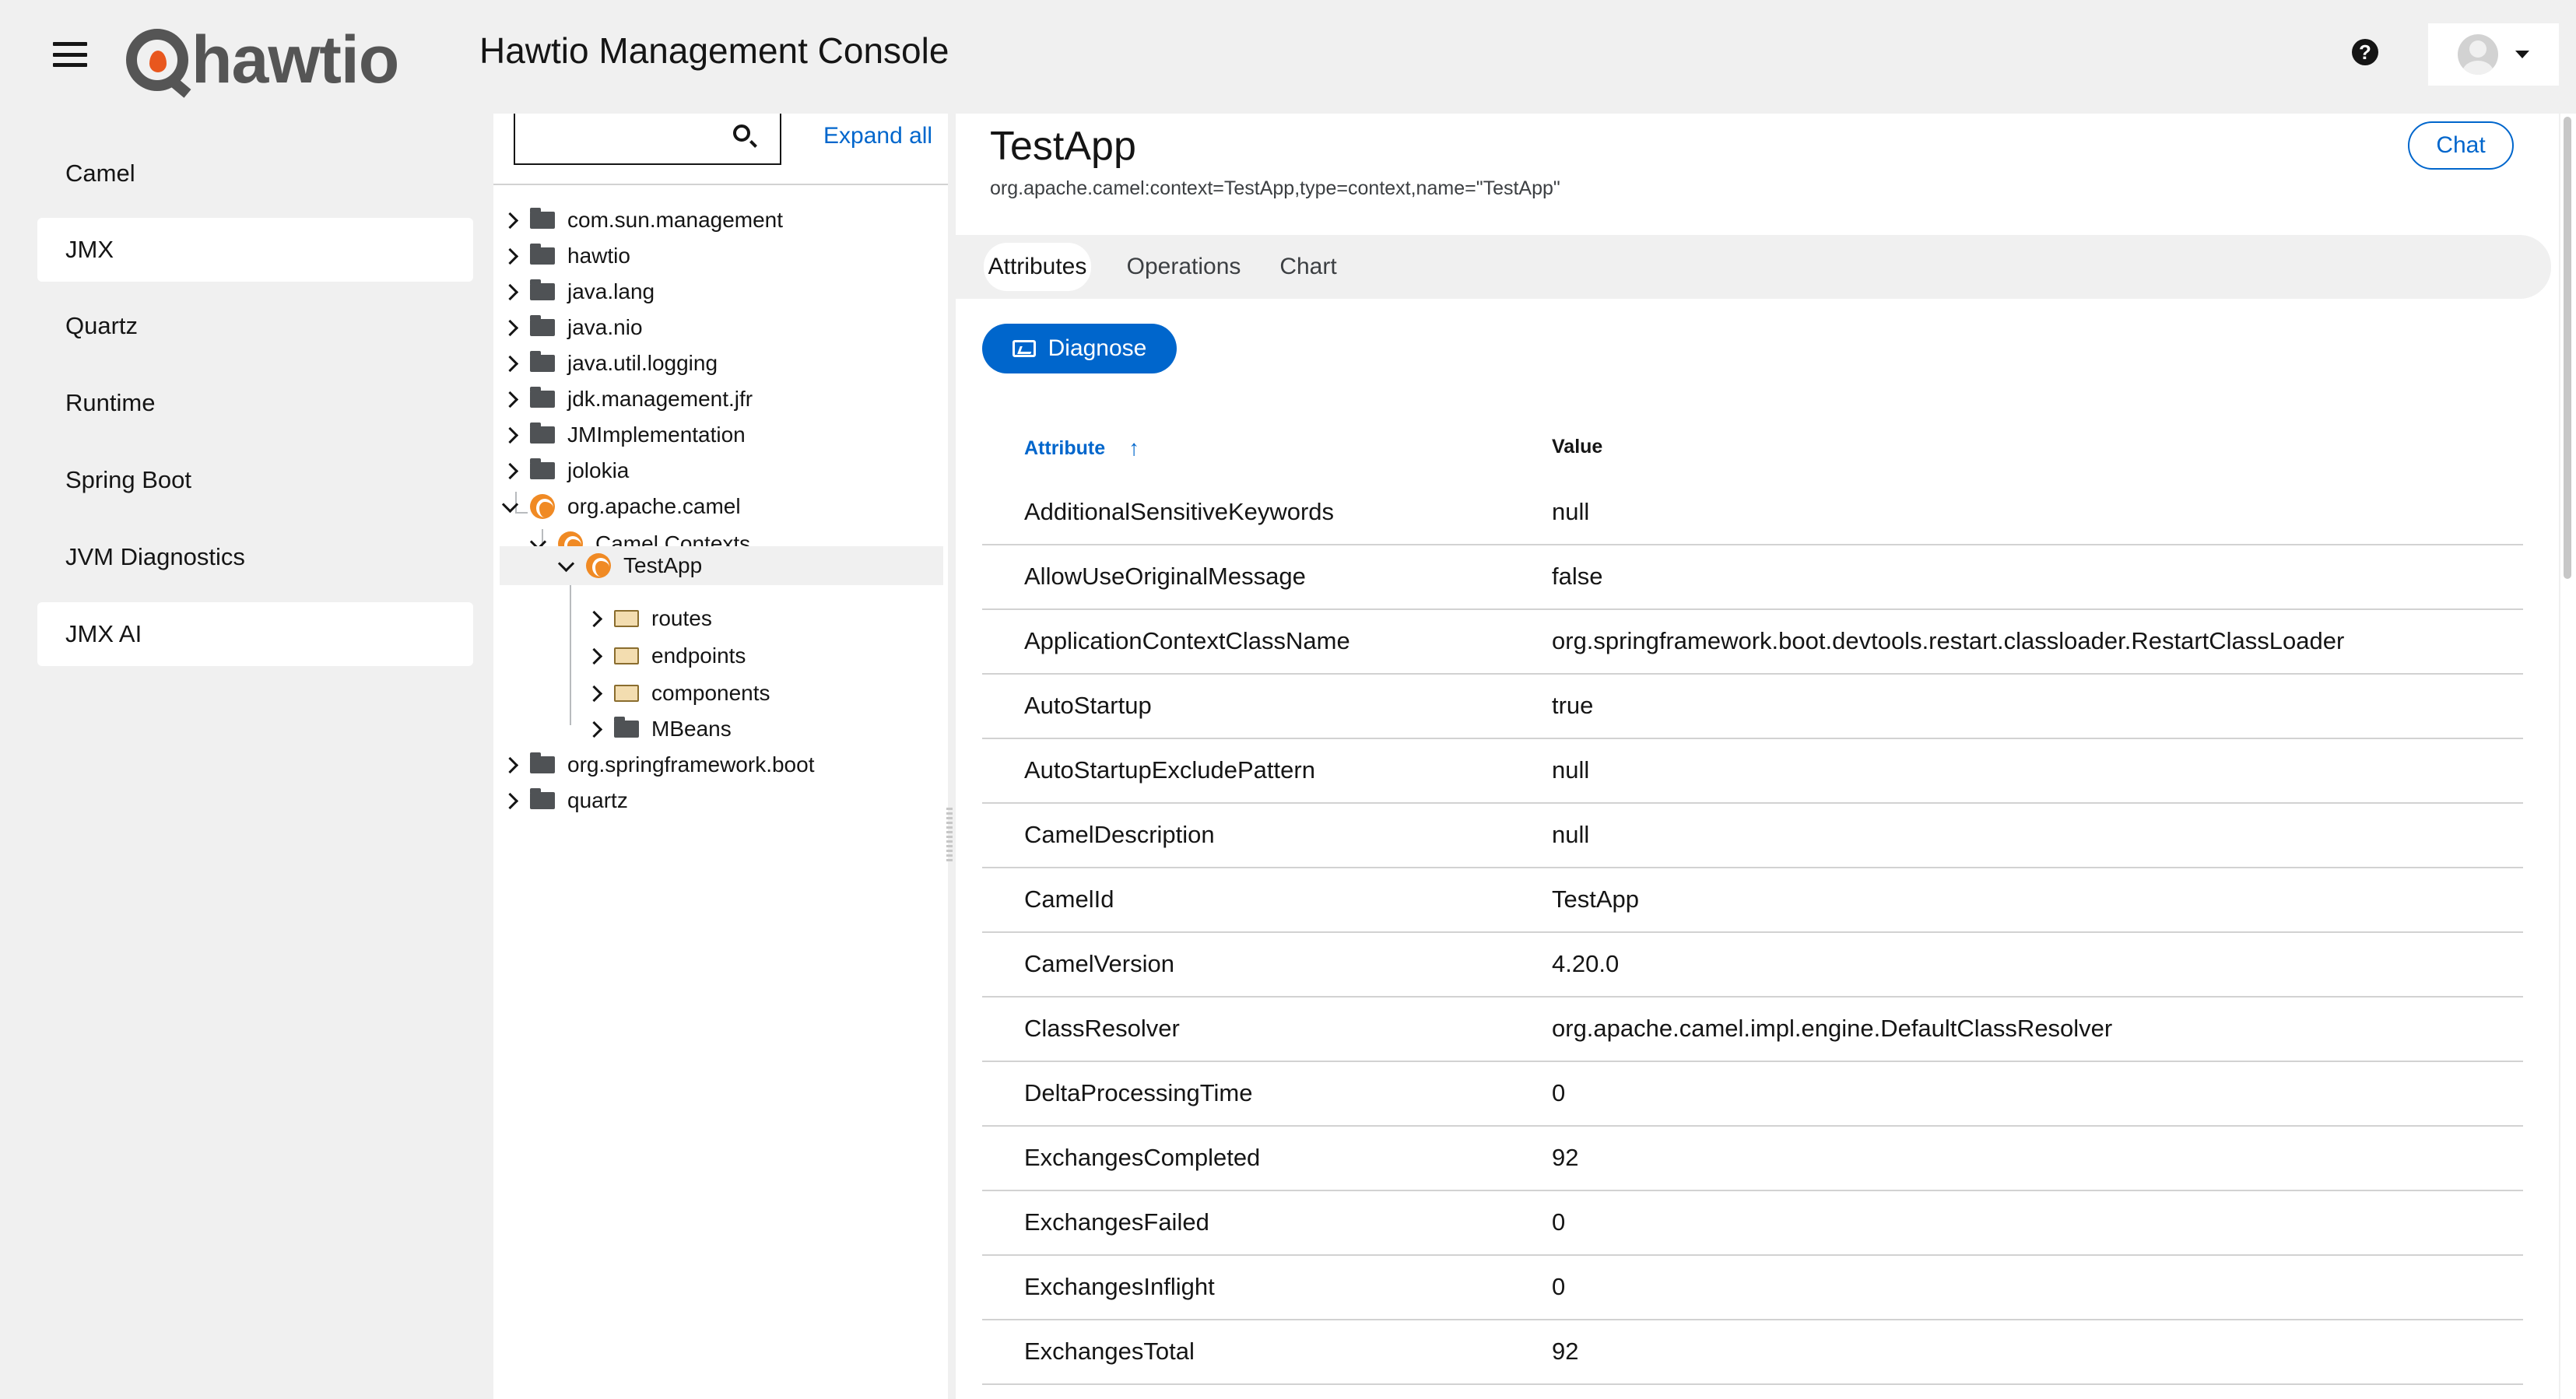 The width and height of the screenshot is (2576, 1399). Describe the element at coordinates (263, 60) in the screenshot. I see `hawtio-logo: hawtio` at that location.